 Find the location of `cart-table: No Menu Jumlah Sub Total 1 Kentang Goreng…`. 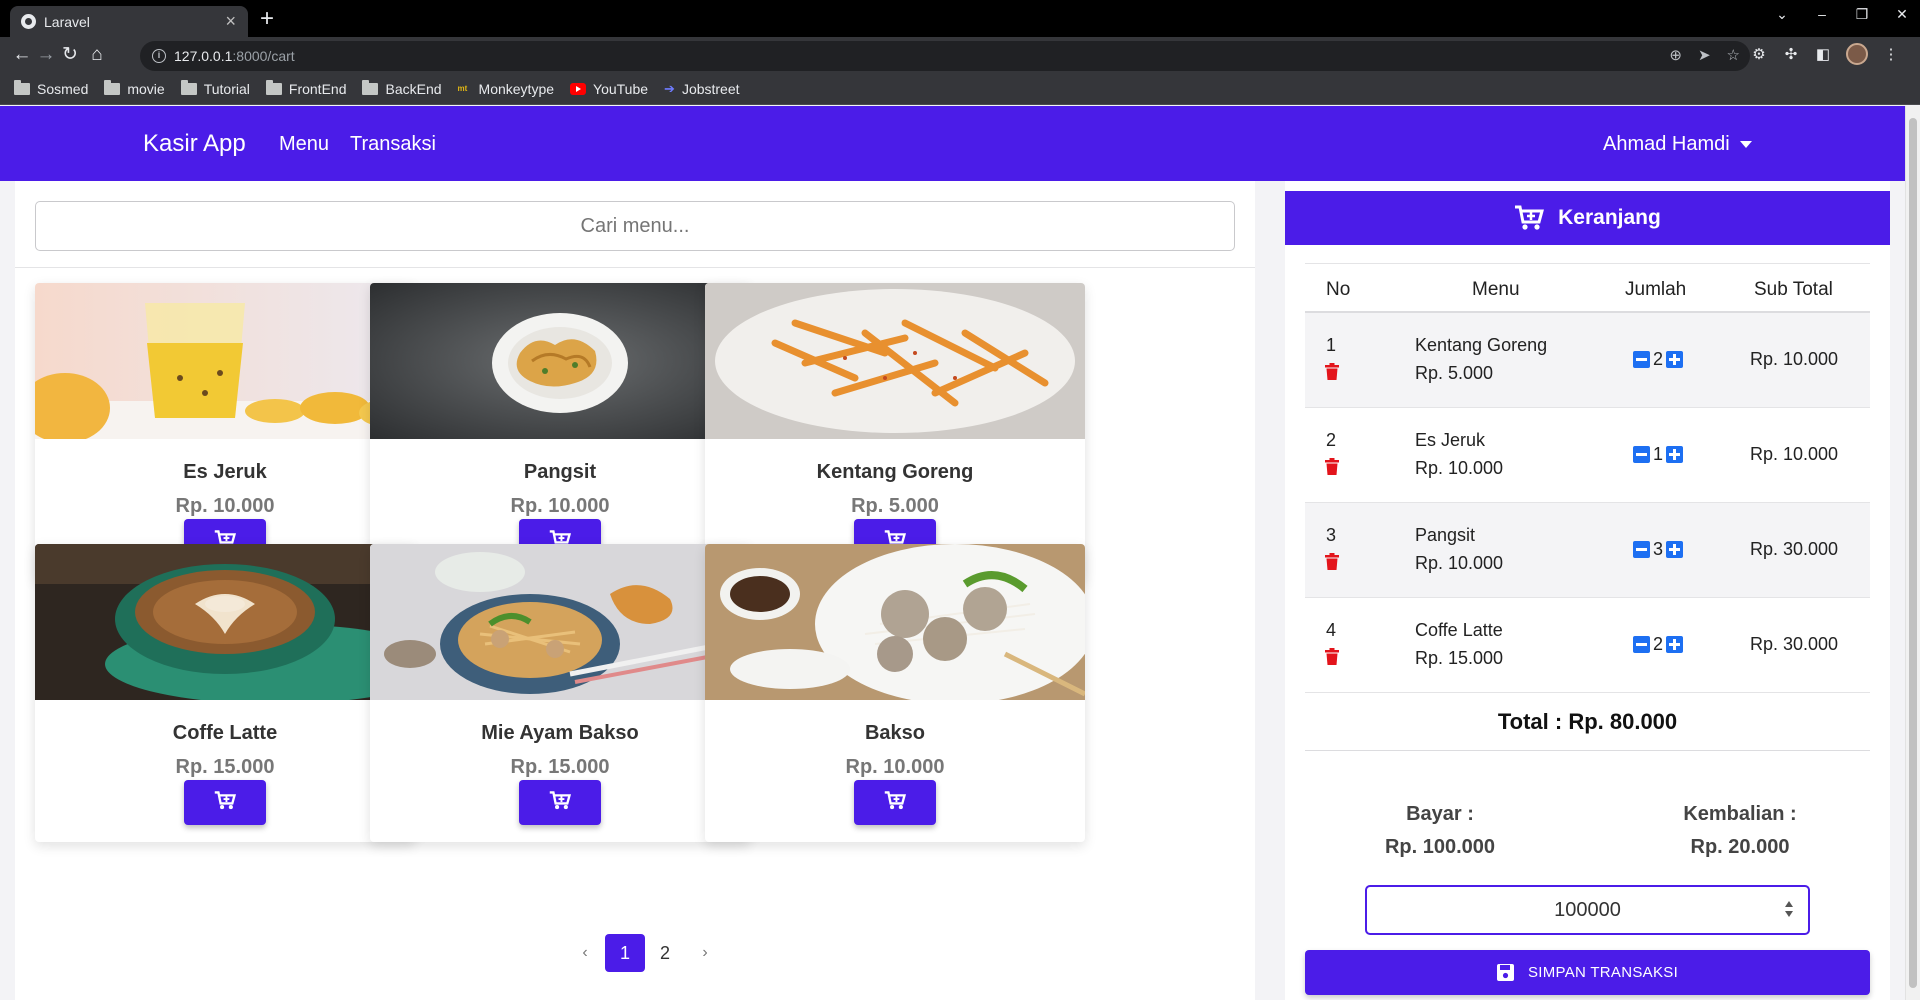

cart-table: No Menu Jumlah Sub Total 1 Kentang Goreng… is located at coordinates (1587, 507).